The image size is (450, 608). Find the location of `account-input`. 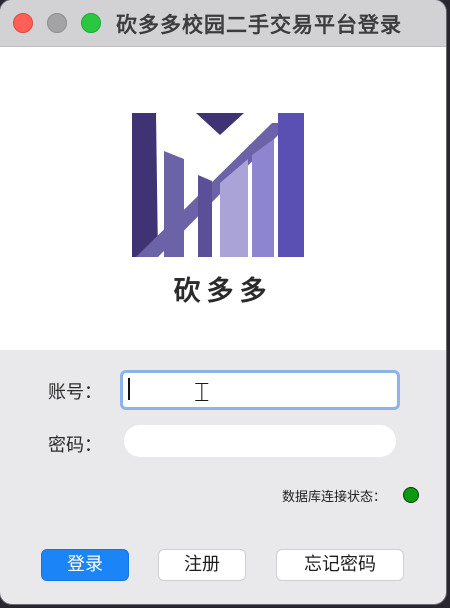

account-input is located at coordinates (260, 390).